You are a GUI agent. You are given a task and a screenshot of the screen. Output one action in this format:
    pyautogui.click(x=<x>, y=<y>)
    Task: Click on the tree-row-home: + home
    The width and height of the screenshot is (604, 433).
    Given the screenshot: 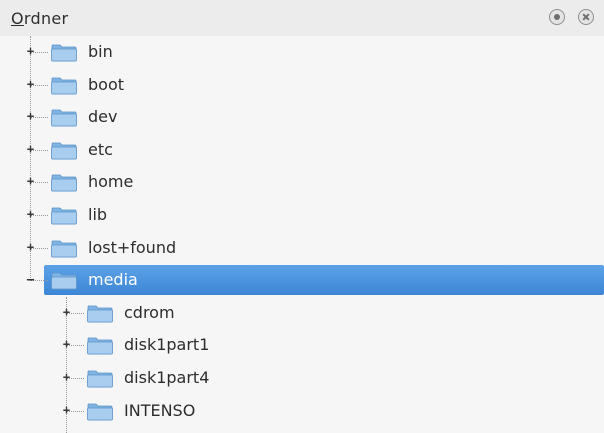 What is the action you would take?
    pyautogui.click(x=302, y=182)
    